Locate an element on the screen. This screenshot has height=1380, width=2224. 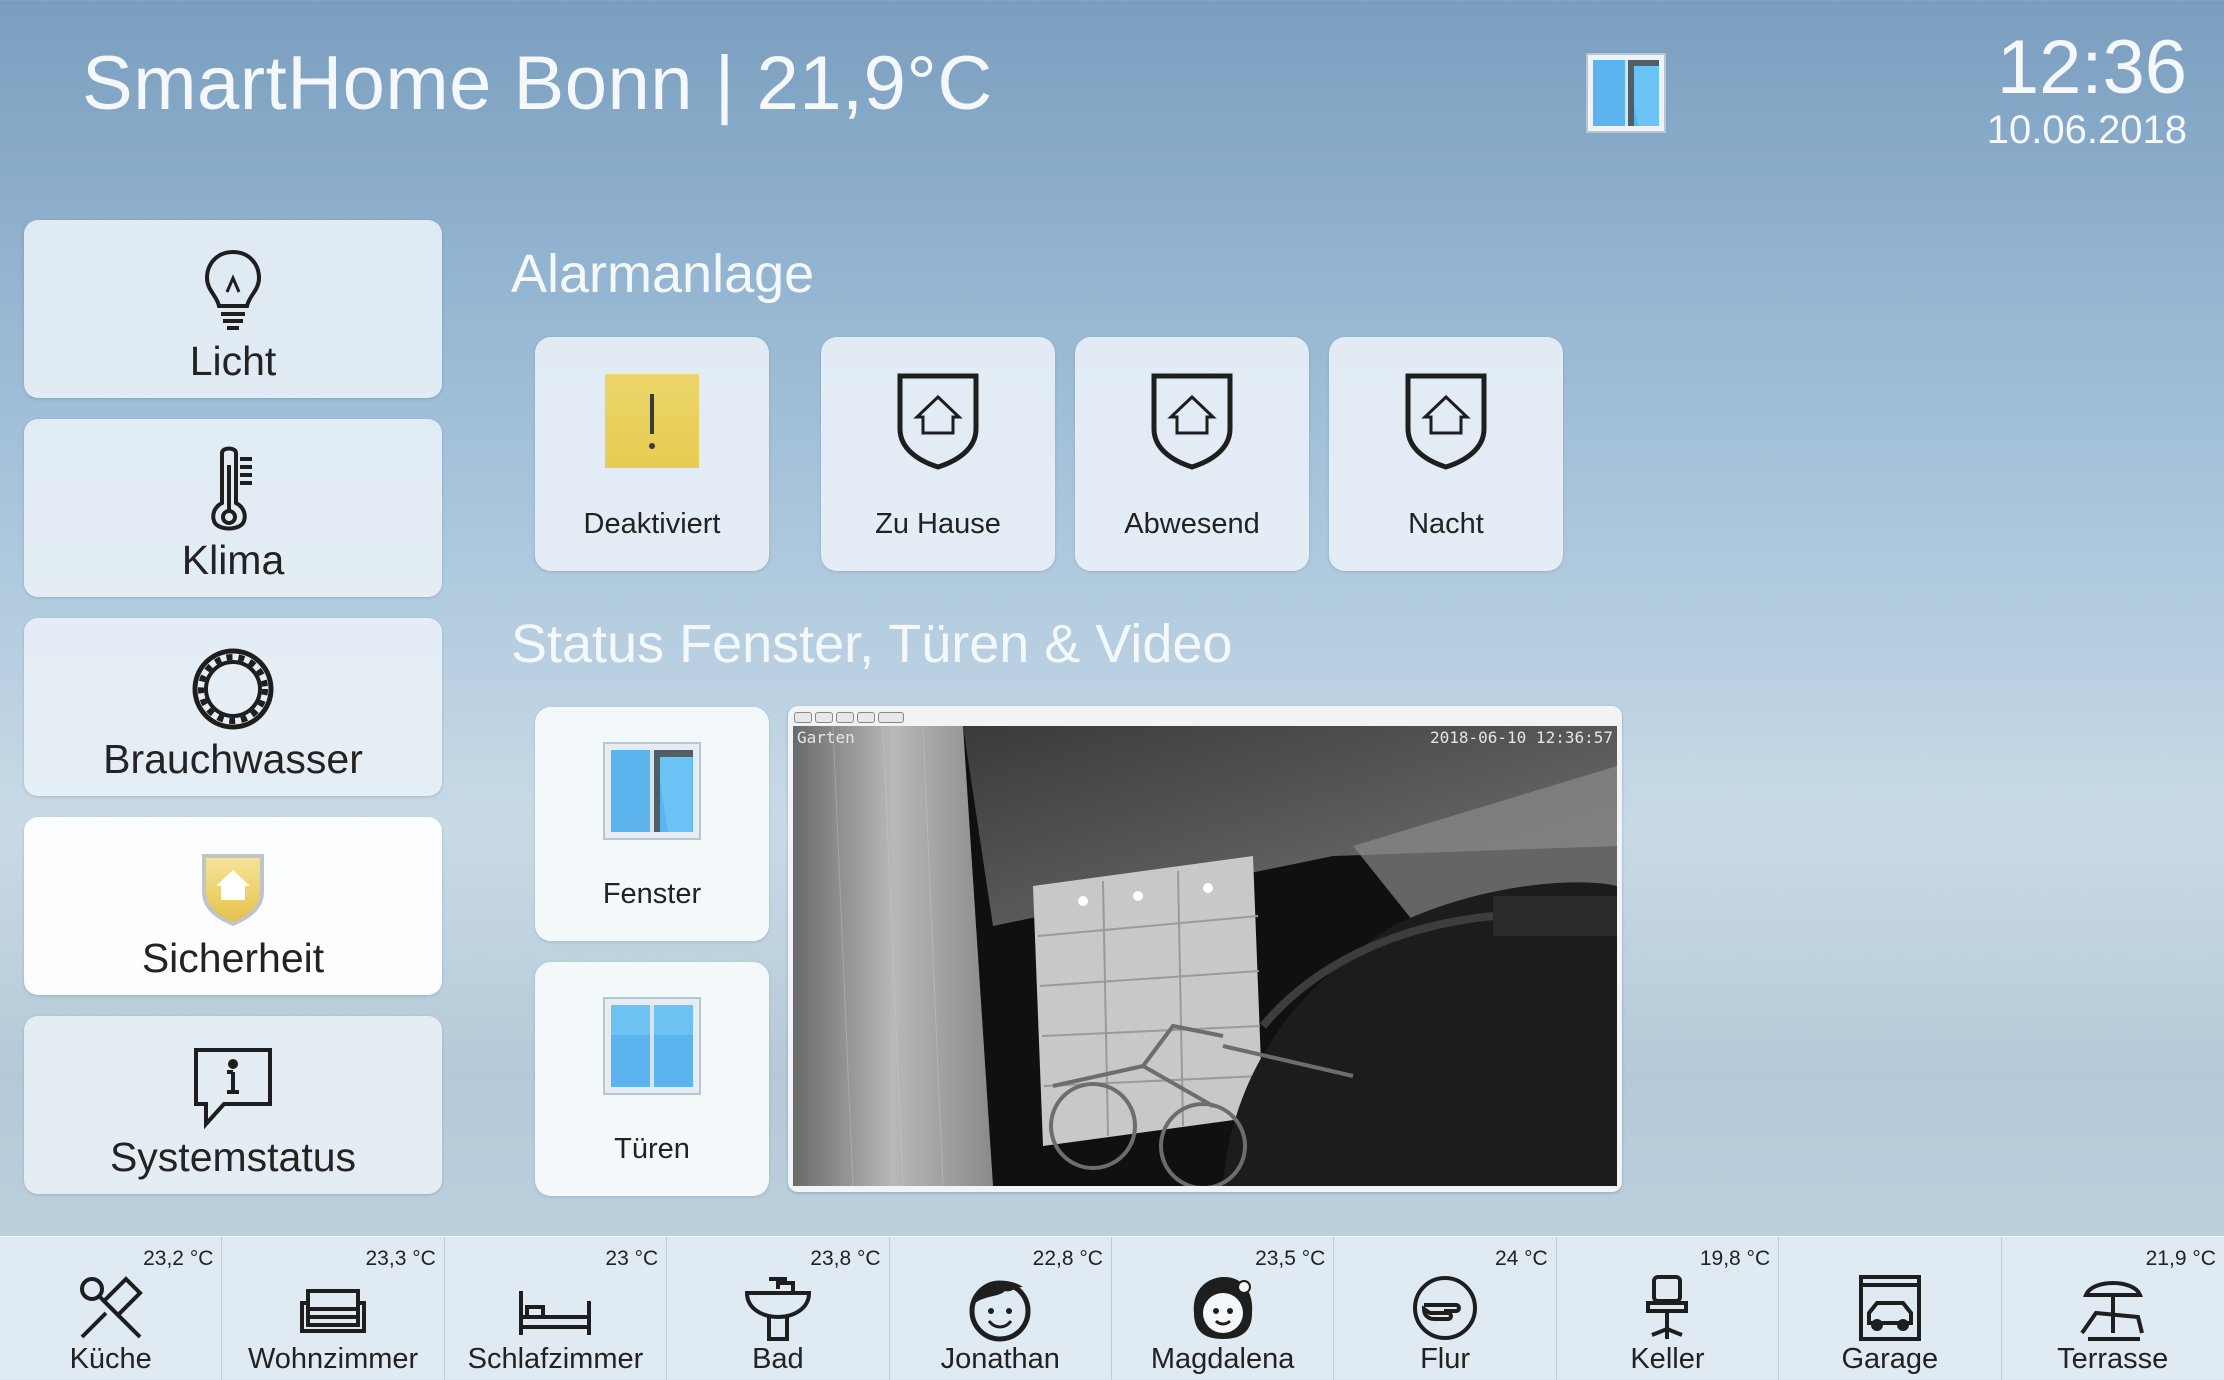
status-tile-fenster: Fenster is located at coordinates (652, 824).